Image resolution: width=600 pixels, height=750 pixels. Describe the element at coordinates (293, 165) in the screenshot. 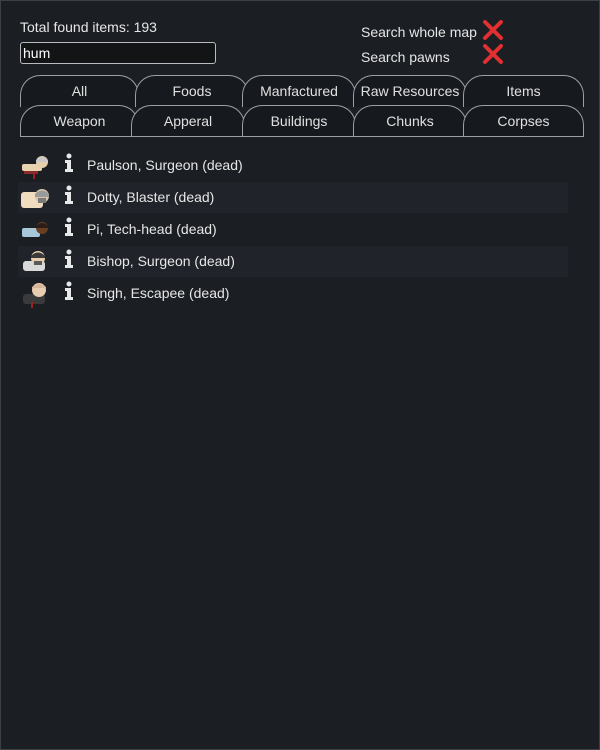

I see `list-item: Paulson, Surgeon (dead)` at that location.